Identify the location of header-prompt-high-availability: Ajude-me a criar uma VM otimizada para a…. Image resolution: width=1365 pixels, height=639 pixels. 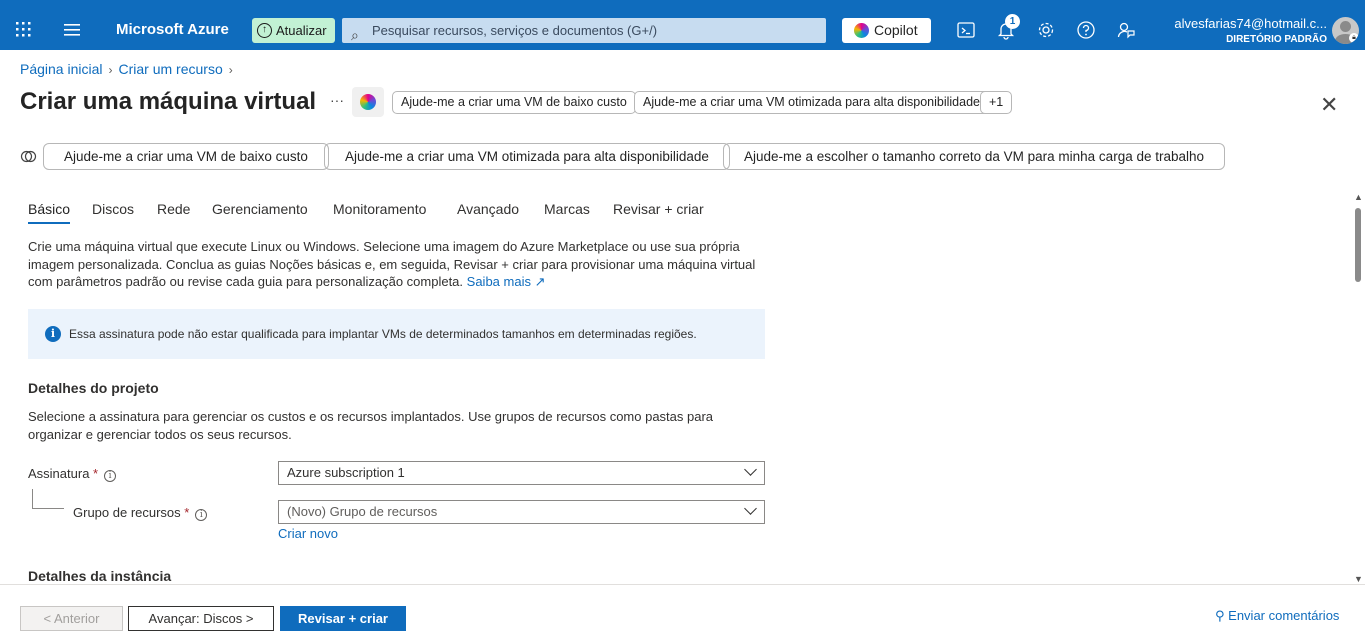
(811, 102).